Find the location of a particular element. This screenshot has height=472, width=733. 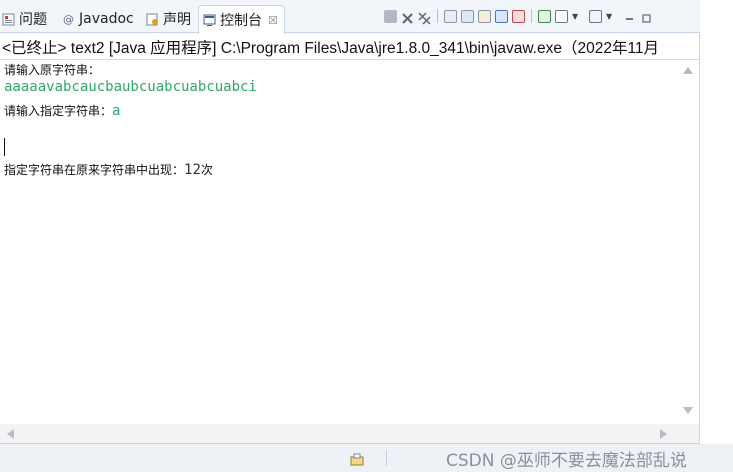

horizontal-scrollbar is located at coordinates (349, 433).